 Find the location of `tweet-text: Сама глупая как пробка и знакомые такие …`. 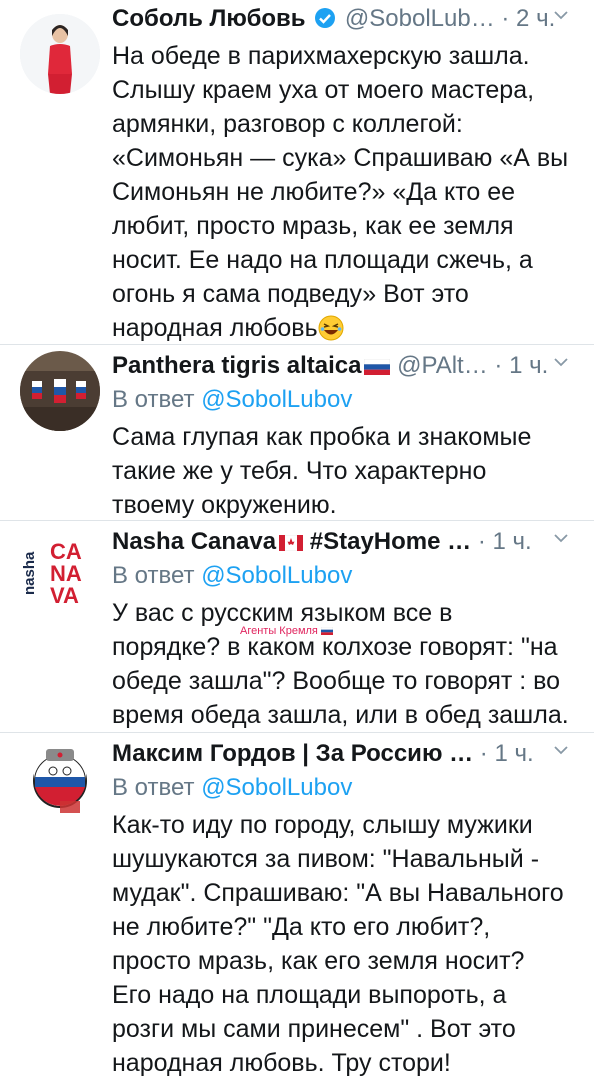

tweet-text: Сама глупая как пробка и знакомые такие … is located at coordinates (322, 471).